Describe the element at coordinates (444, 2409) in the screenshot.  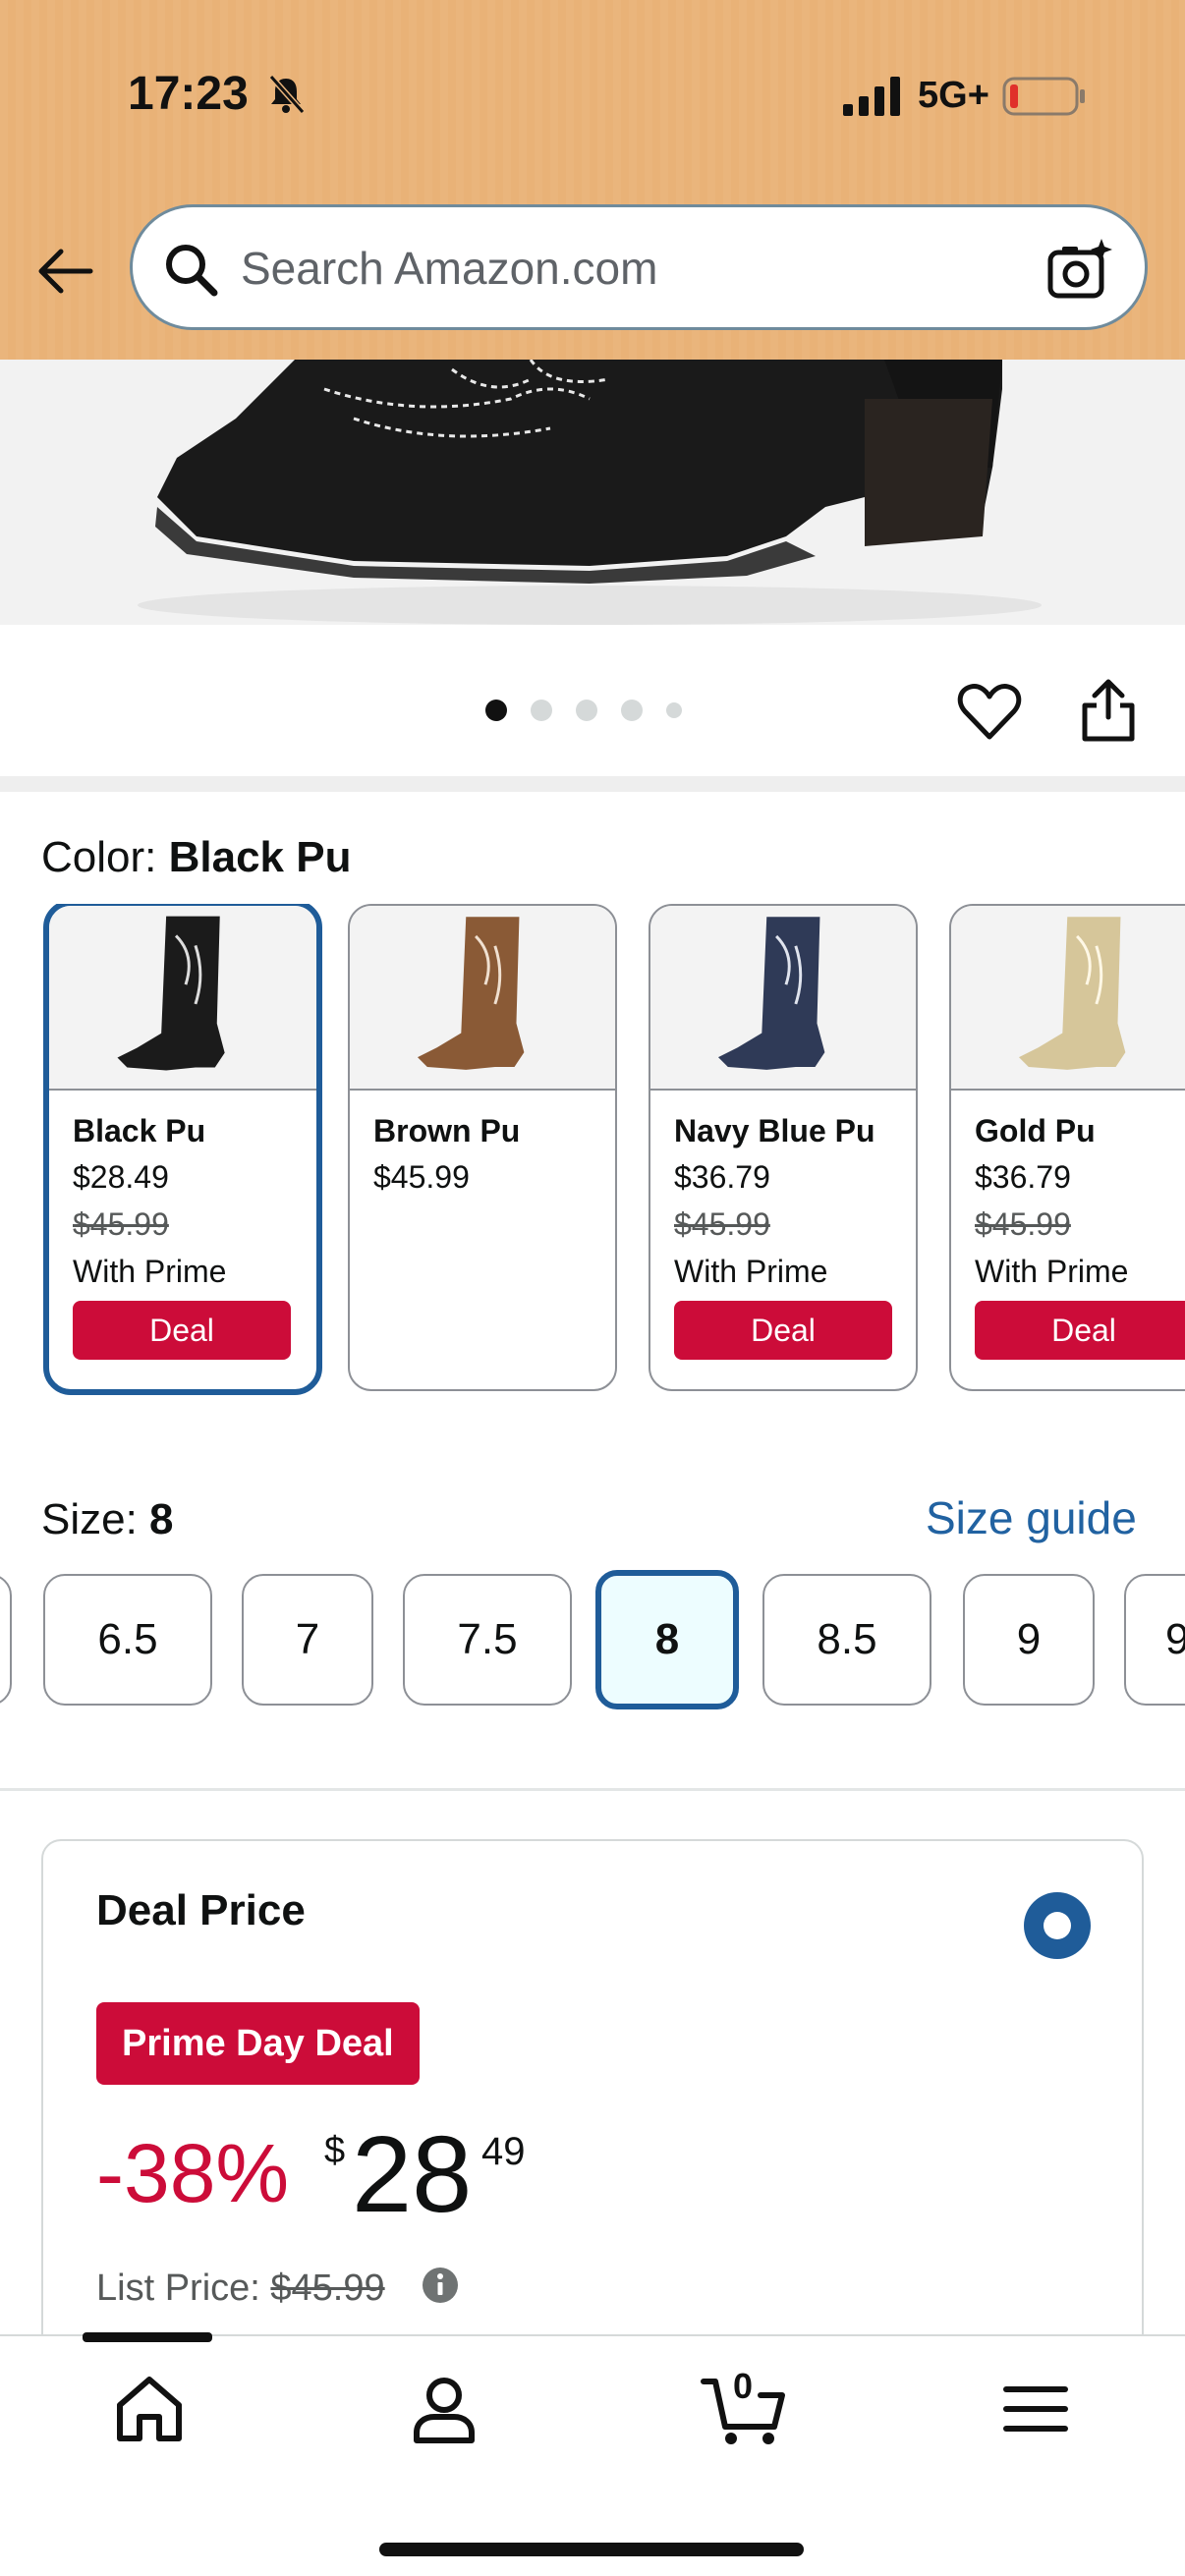
I see `account-icon` at that location.